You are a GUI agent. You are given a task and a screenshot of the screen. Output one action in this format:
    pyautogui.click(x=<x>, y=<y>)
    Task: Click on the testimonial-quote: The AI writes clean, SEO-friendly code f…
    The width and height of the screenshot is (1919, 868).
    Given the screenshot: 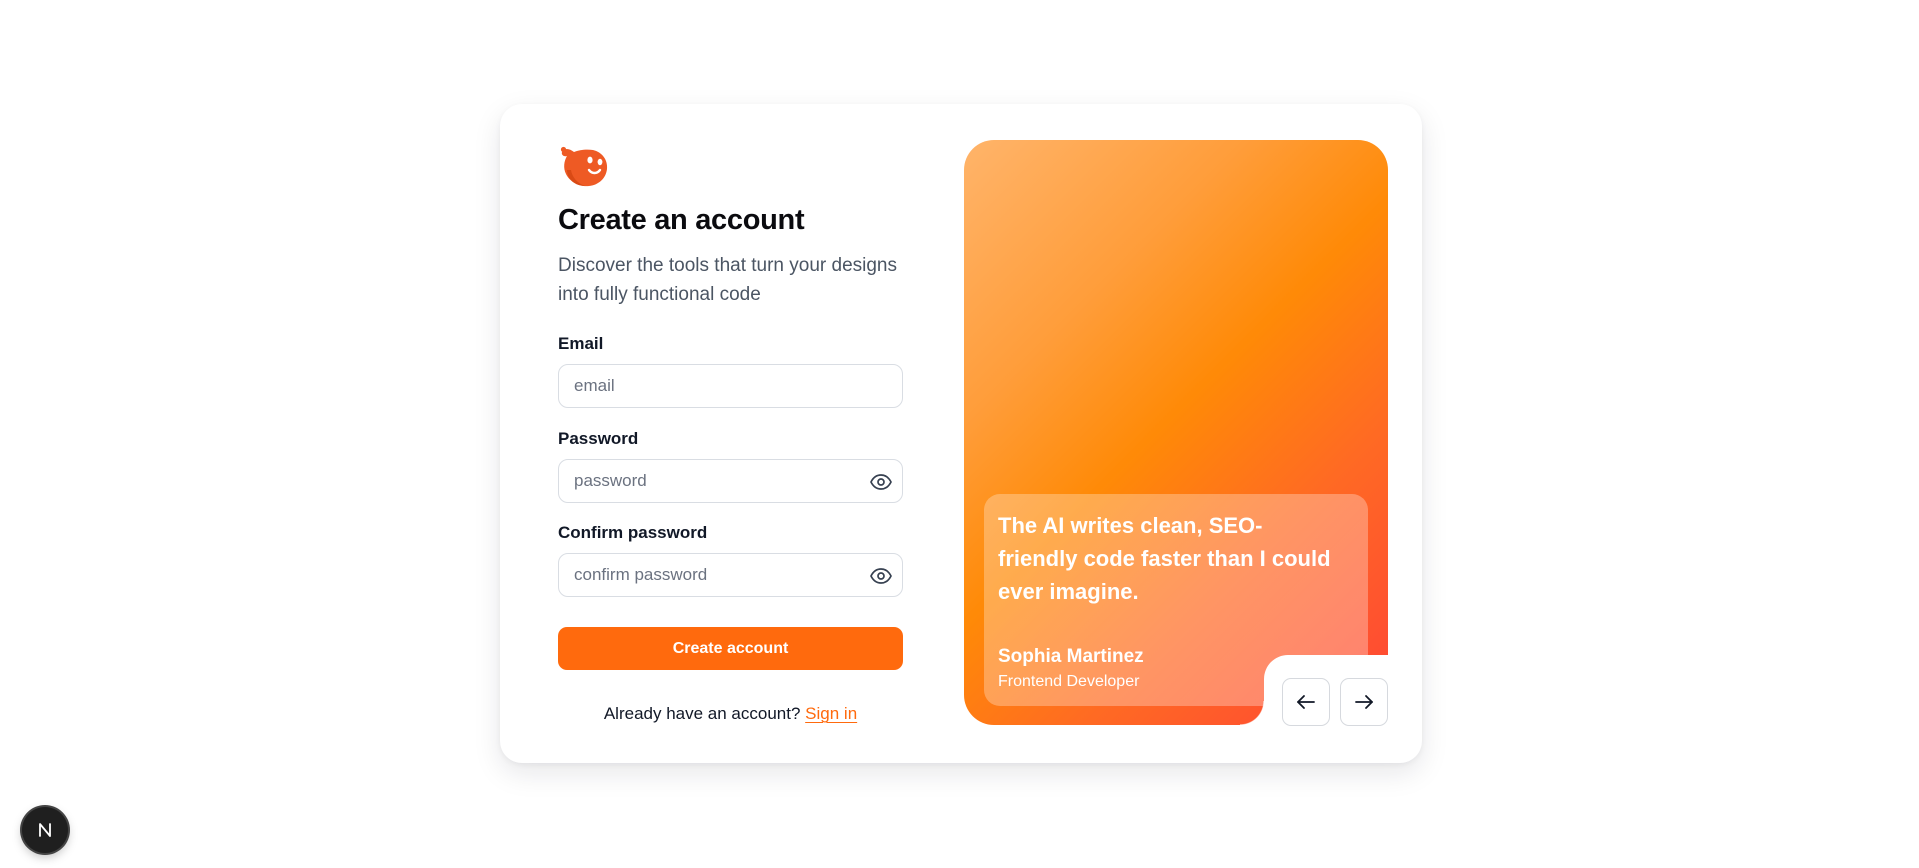 What is the action you would take?
    pyautogui.click(x=1164, y=558)
    